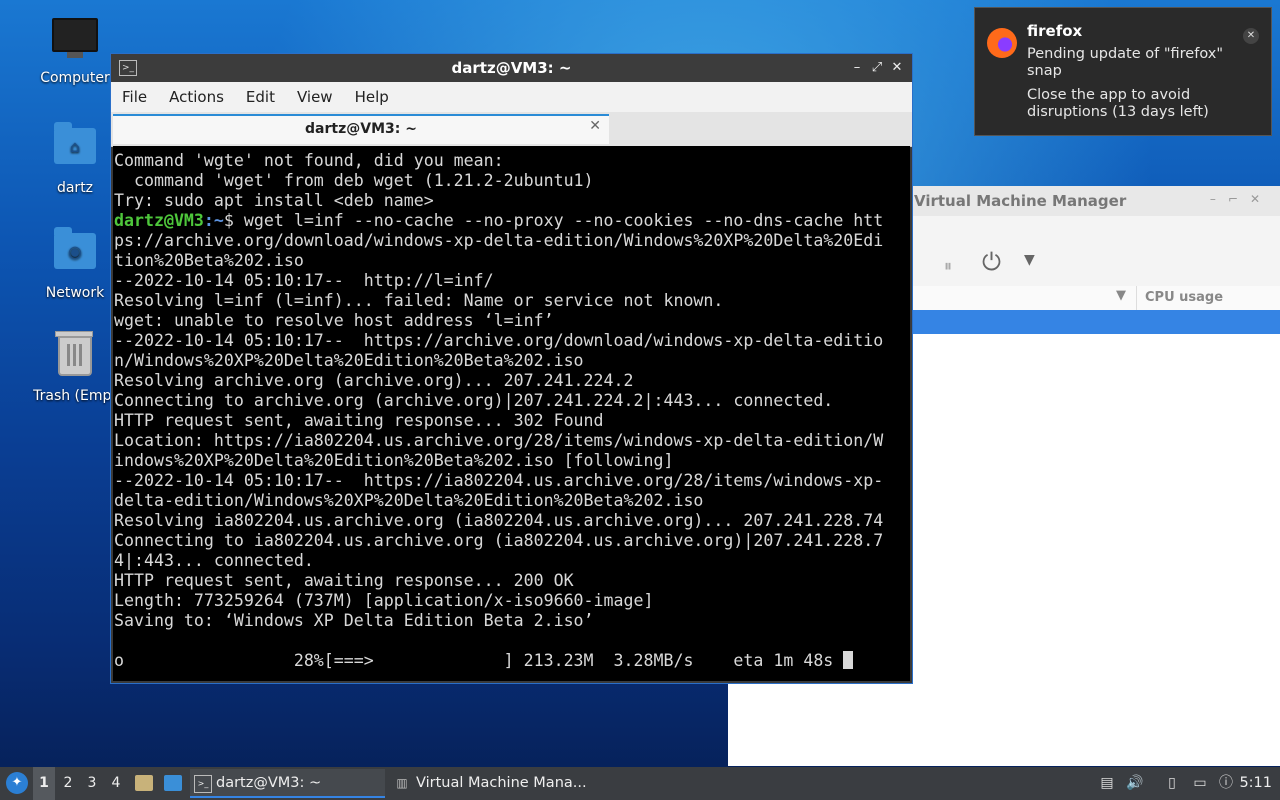 The height and width of the screenshot is (800, 1280). I want to click on firefox-icon, so click(1002, 43).